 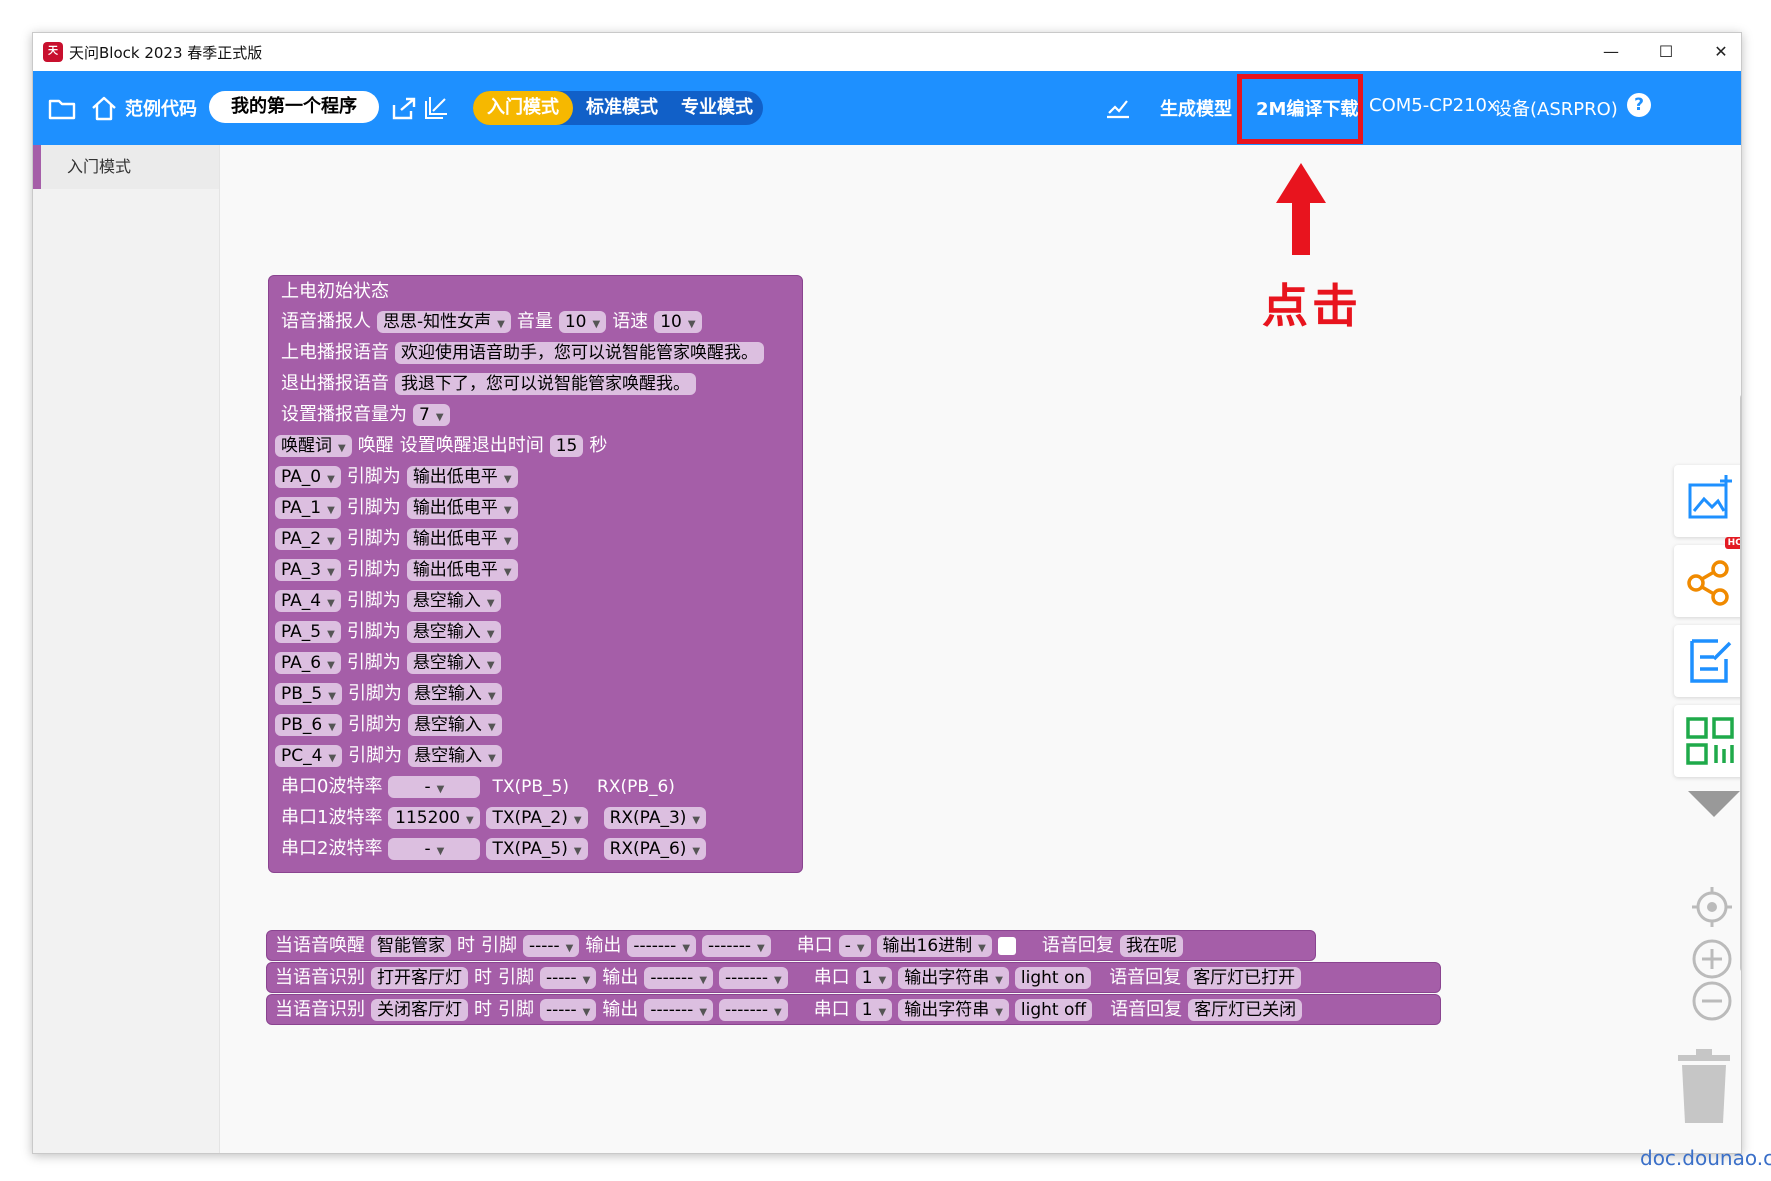 What do you see at coordinates (1053, 978) in the screenshot?
I see `uart-data-field: light on` at bounding box center [1053, 978].